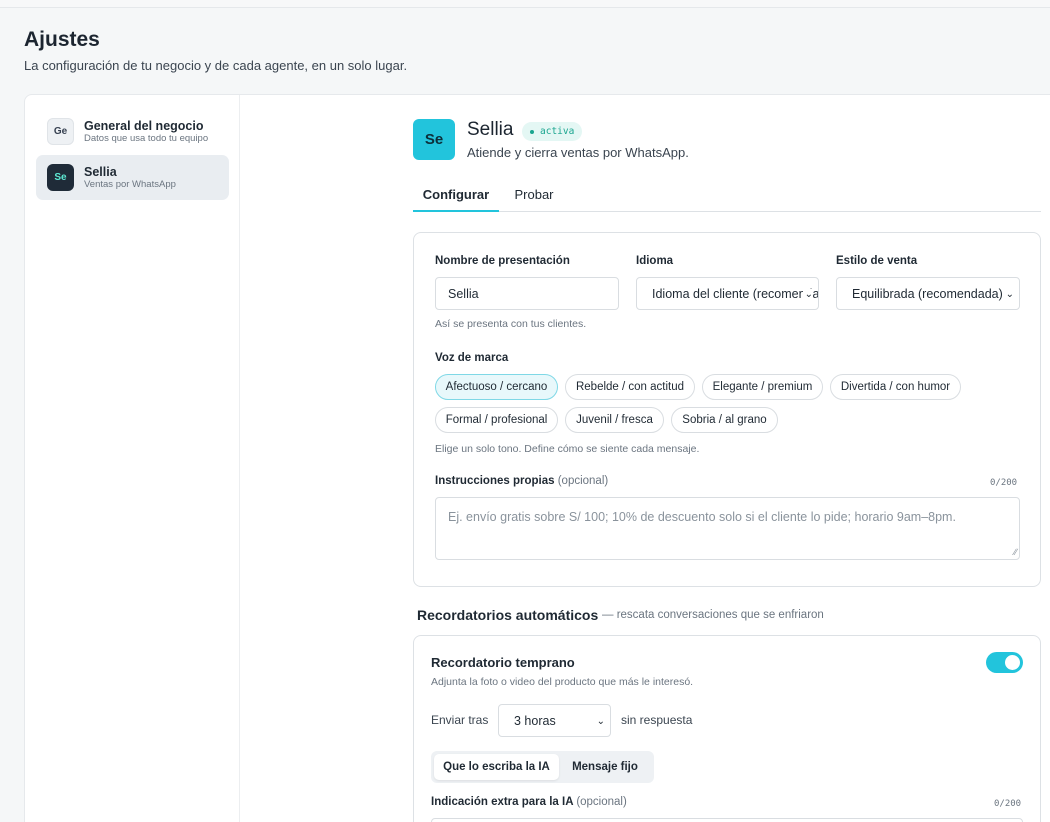  I want to click on style-select: Equilibrada (recomendada) ⌄, so click(928, 293).